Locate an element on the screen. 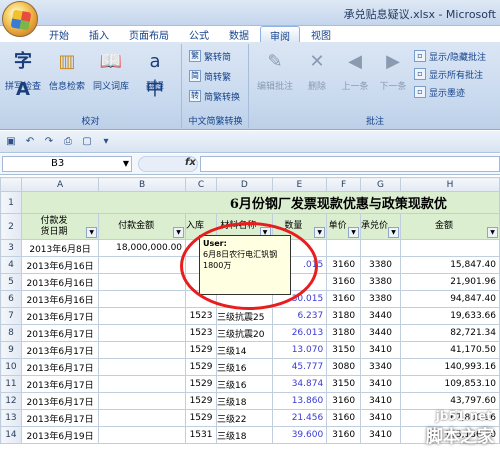 This screenshot has height=451, width=500. cell-total: 21,901.96 is located at coordinates (450, 282).